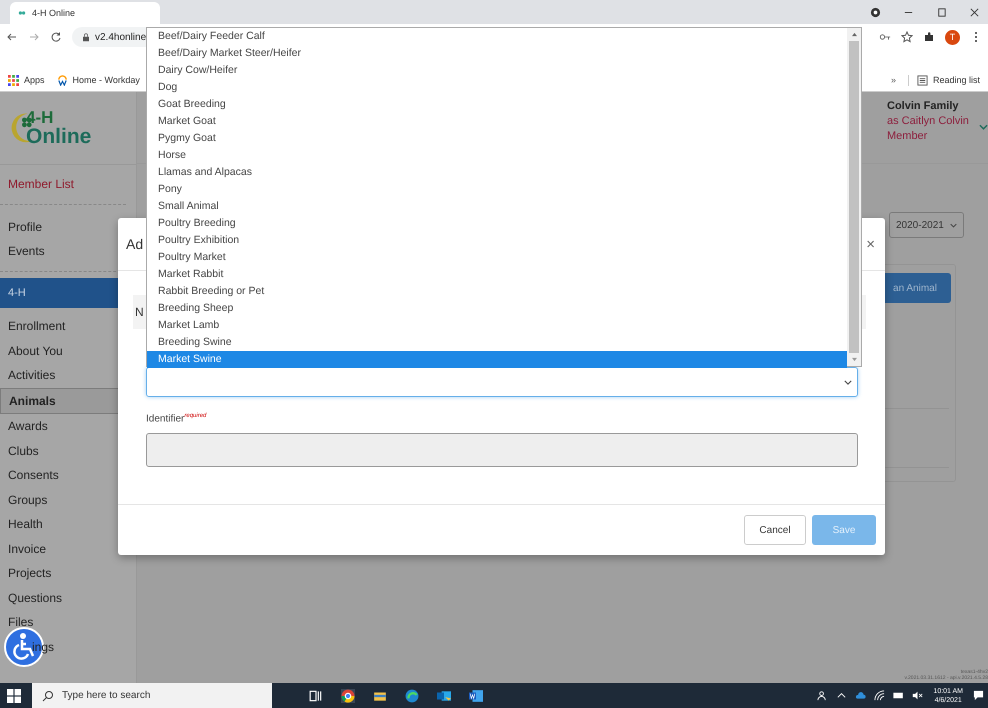  What do you see at coordinates (135, 244) in the screenshot?
I see `modal-title: Ad` at bounding box center [135, 244].